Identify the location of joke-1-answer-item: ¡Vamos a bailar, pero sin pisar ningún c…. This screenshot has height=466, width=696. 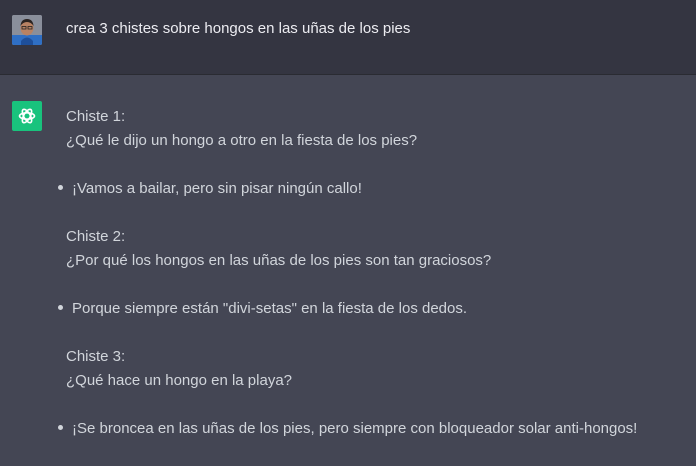
(374, 189).